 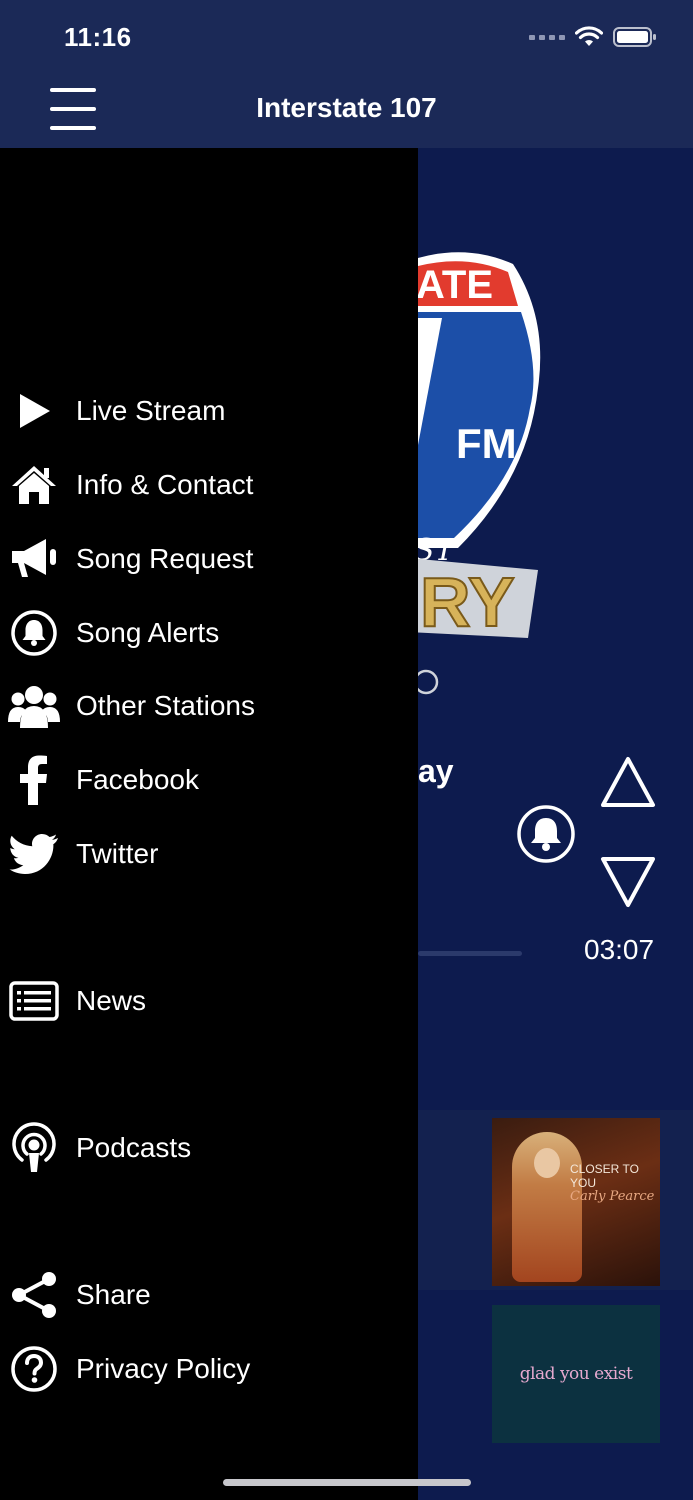 I want to click on menu-item-label: Other Stations, so click(x=165, y=705).